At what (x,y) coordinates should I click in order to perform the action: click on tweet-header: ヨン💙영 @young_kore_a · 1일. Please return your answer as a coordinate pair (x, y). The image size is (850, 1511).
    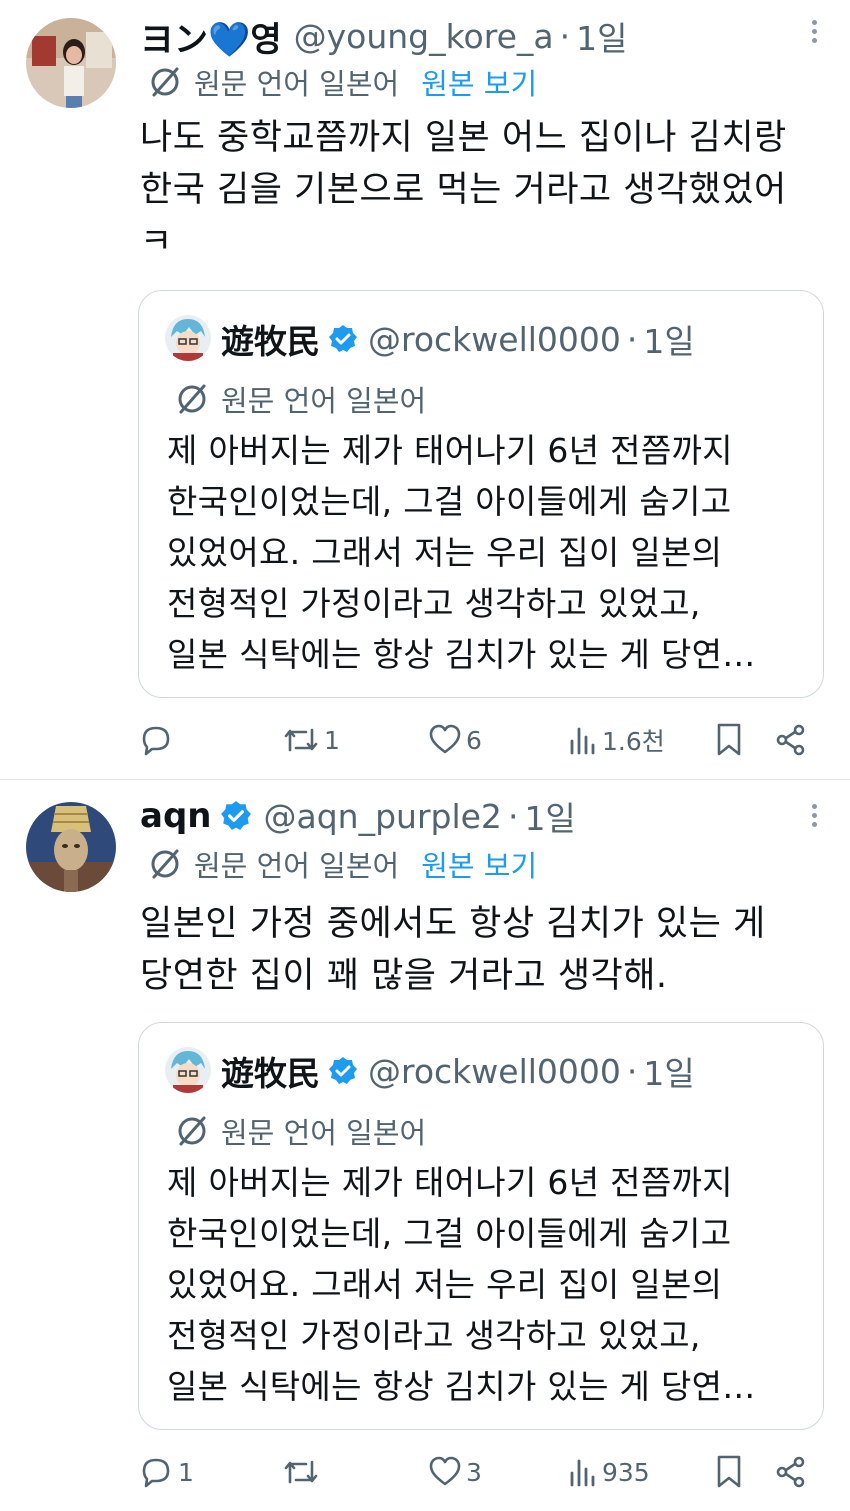
    Looking at the image, I should click on (495, 36).